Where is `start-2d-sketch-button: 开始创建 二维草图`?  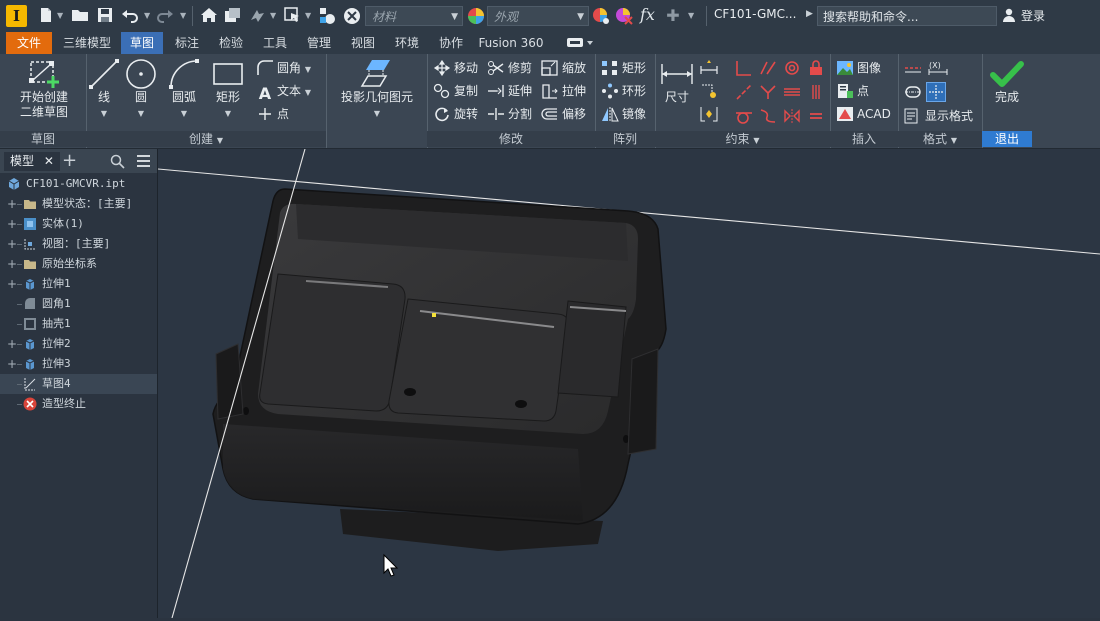 start-2d-sketch-button: 开始创建 二维草图 is located at coordinates (44, 89).